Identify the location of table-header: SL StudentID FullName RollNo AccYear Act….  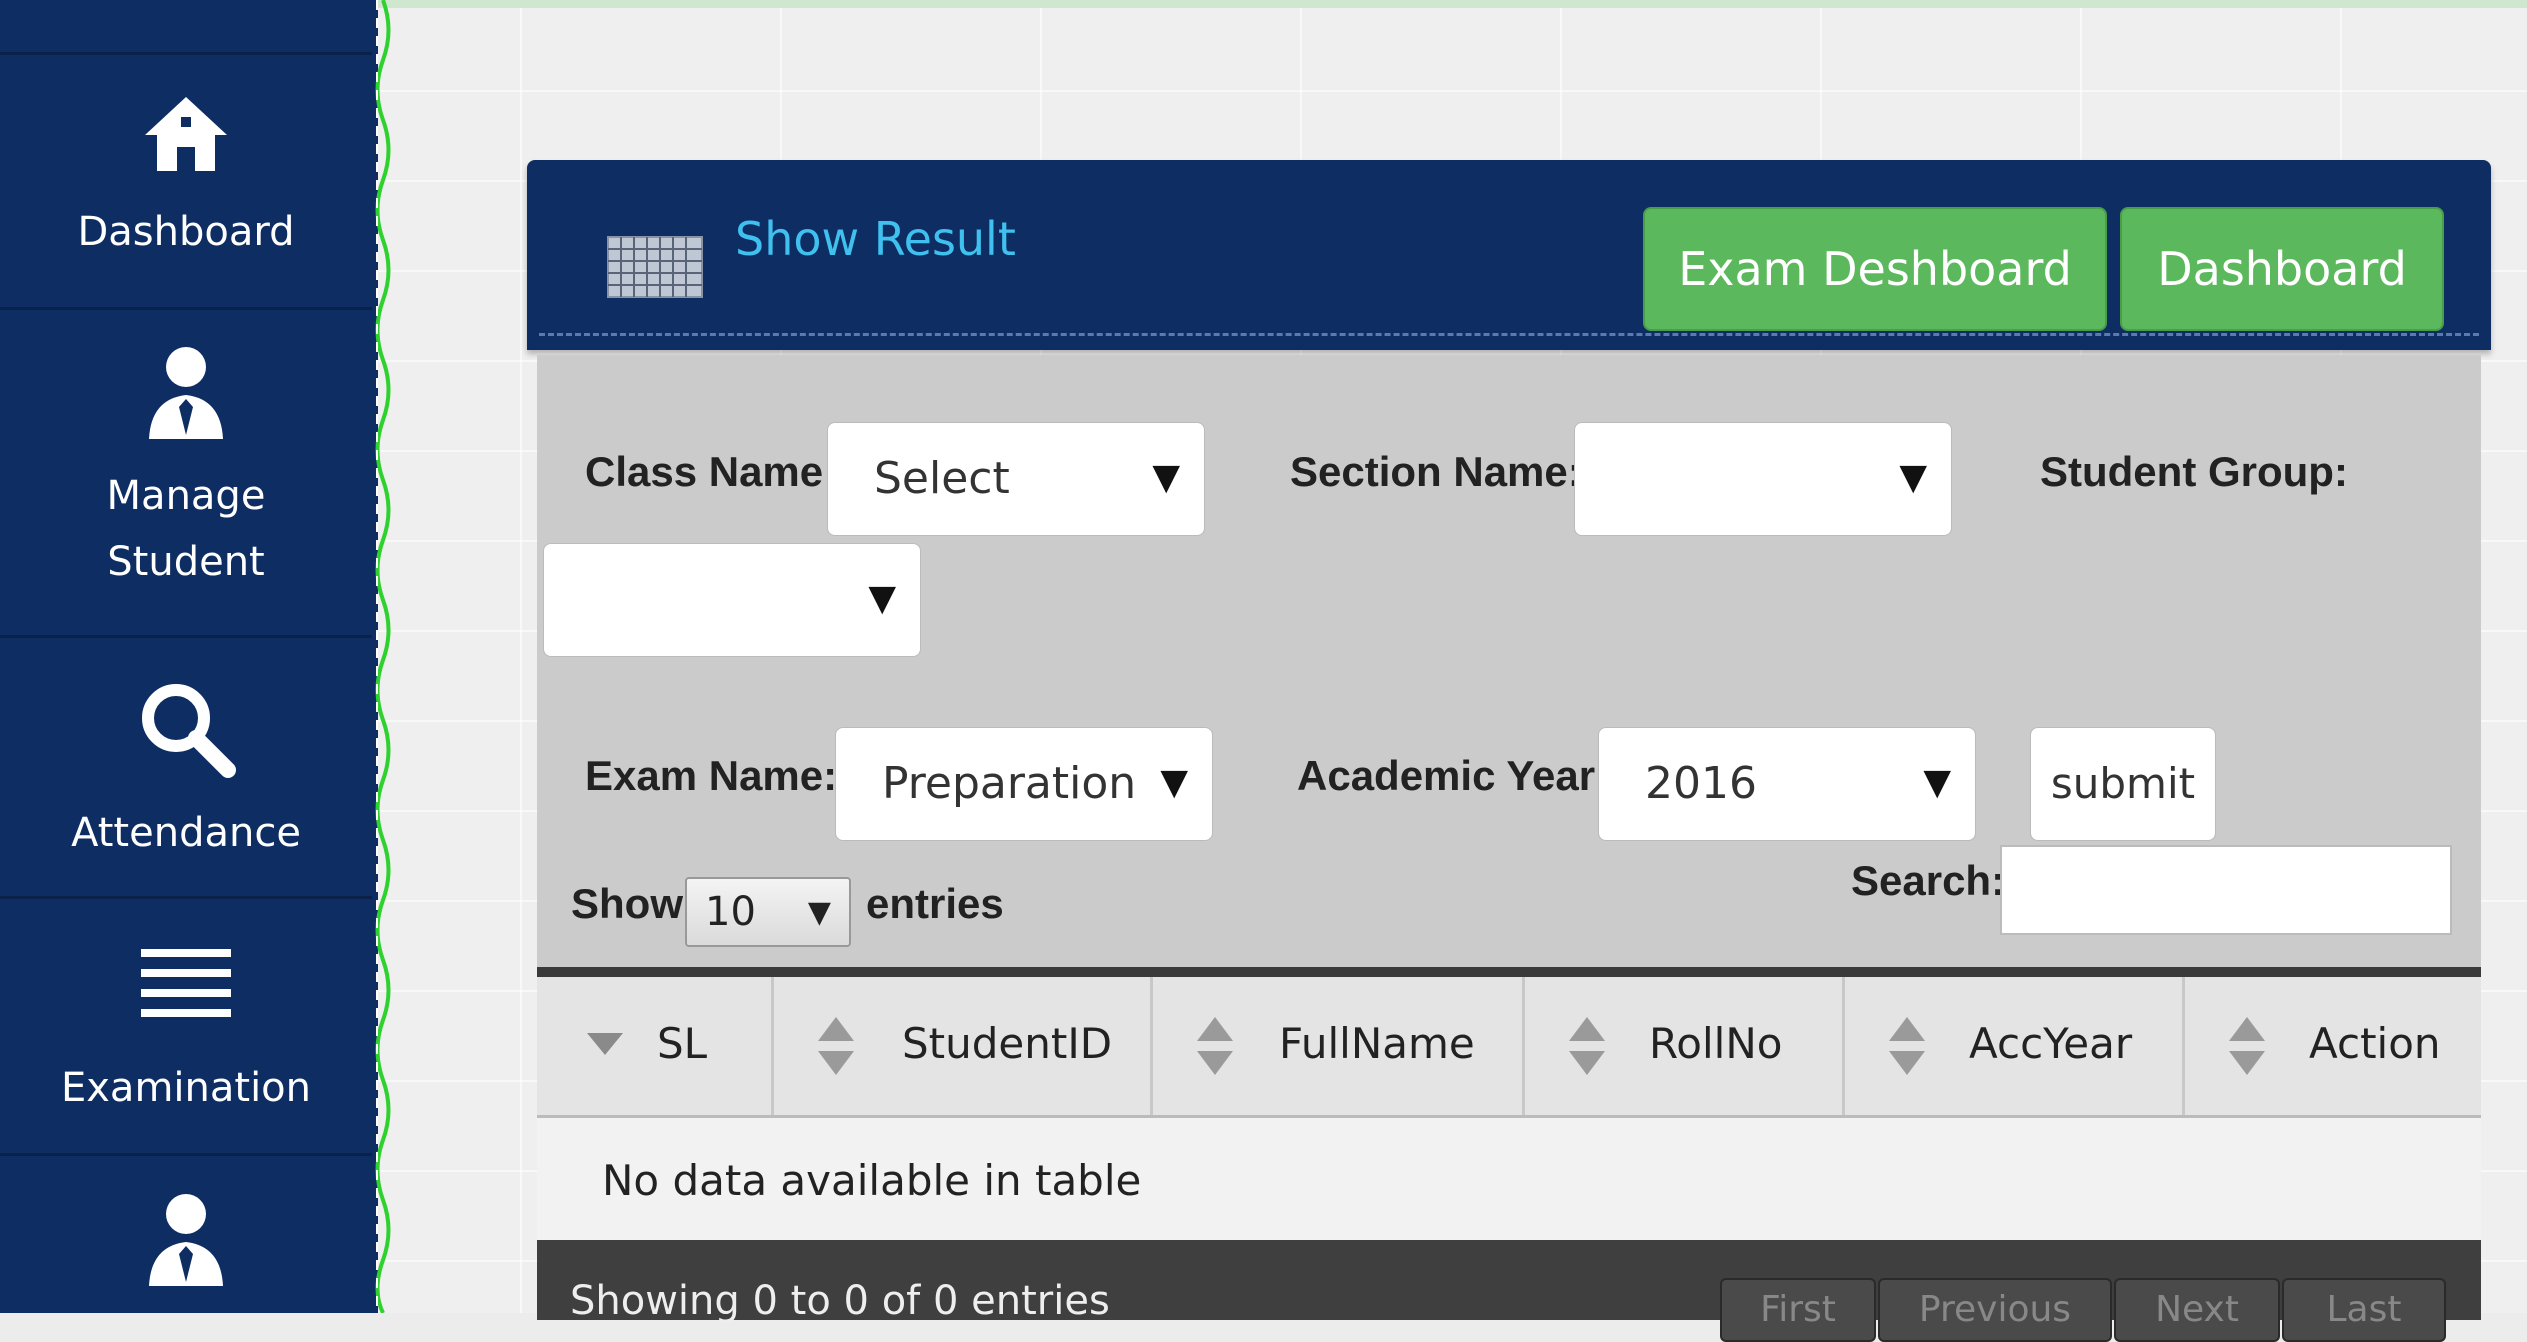
(1509, 1047).